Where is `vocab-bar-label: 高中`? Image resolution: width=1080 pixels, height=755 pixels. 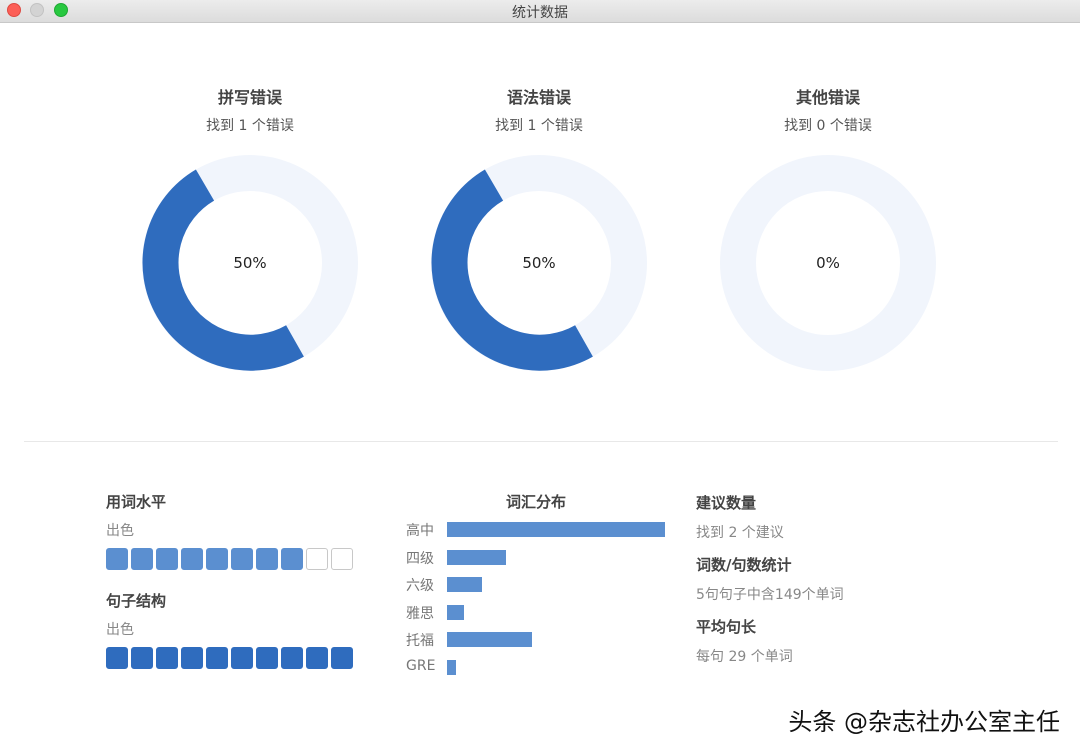 vocab-bar-label: 高中 is located at coordinates (420, 531).